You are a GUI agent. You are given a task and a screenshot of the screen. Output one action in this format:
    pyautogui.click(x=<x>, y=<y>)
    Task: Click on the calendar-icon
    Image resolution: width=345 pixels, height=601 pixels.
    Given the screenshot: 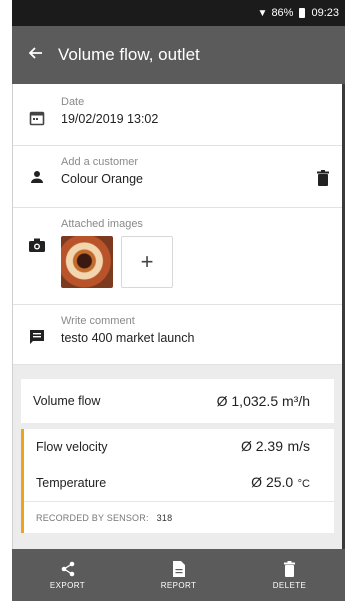 What is the action you would take?
    pyautogui.click(x=37, y=120)
    